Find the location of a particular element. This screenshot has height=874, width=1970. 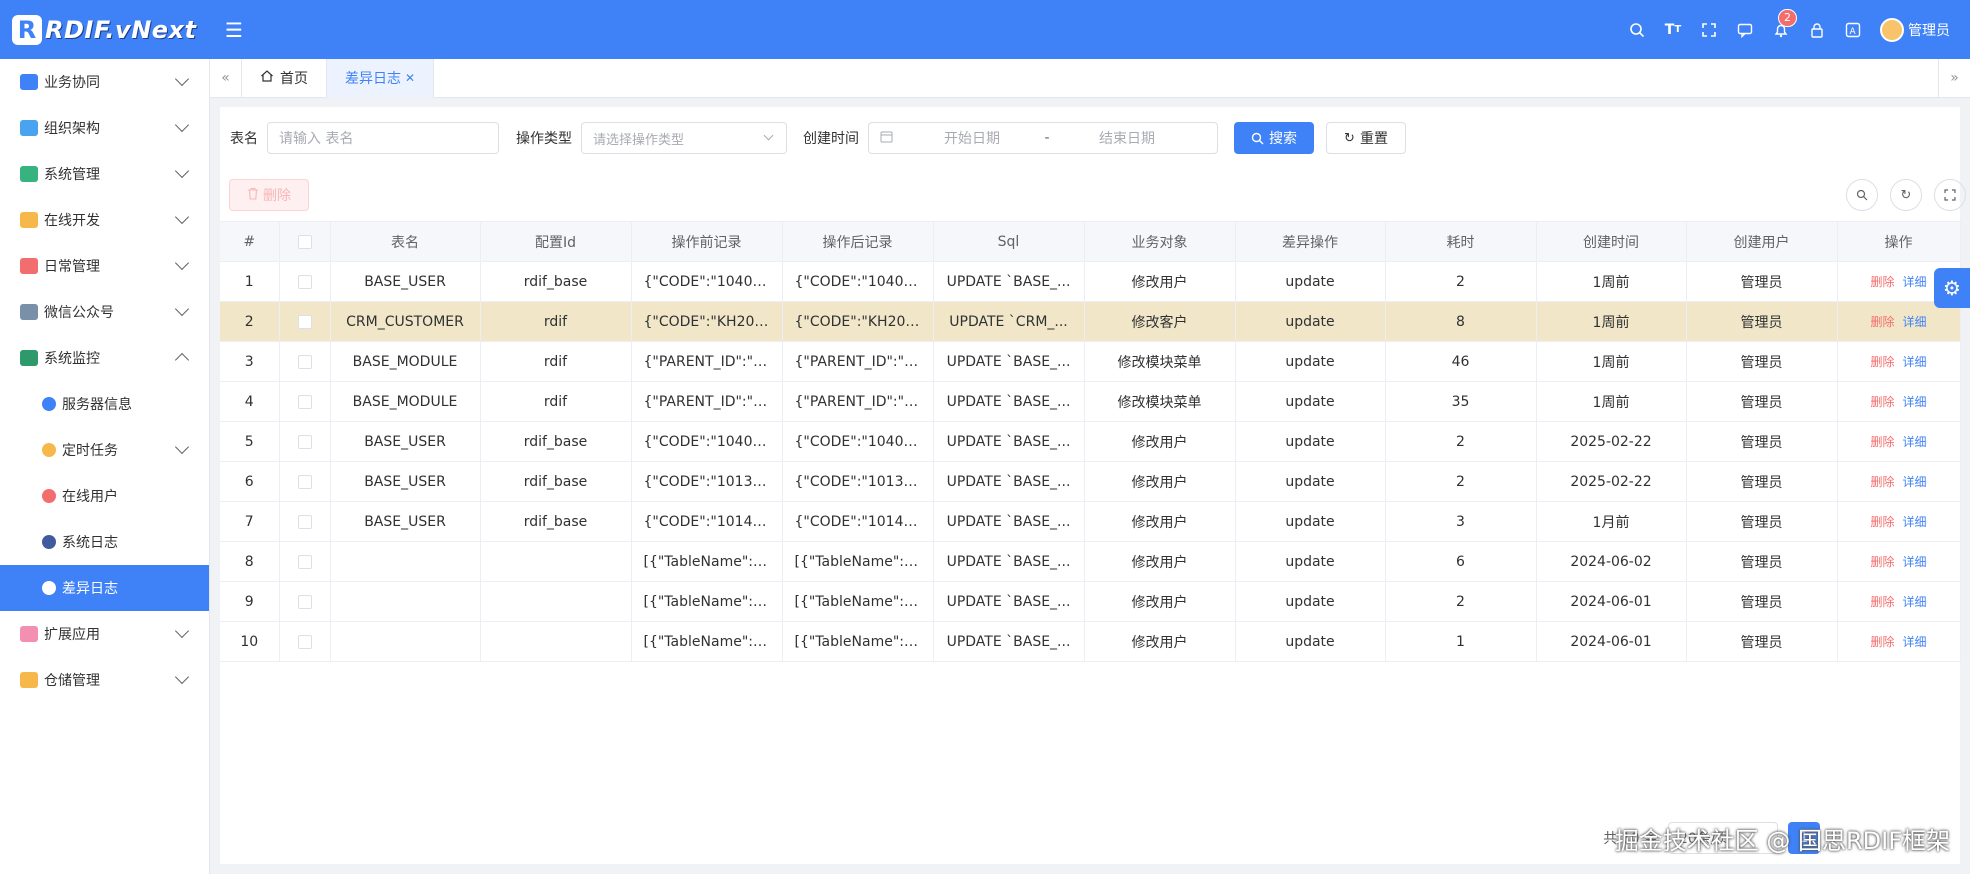

refresh-icon: ↻ is located at coordinates (1906, 195).